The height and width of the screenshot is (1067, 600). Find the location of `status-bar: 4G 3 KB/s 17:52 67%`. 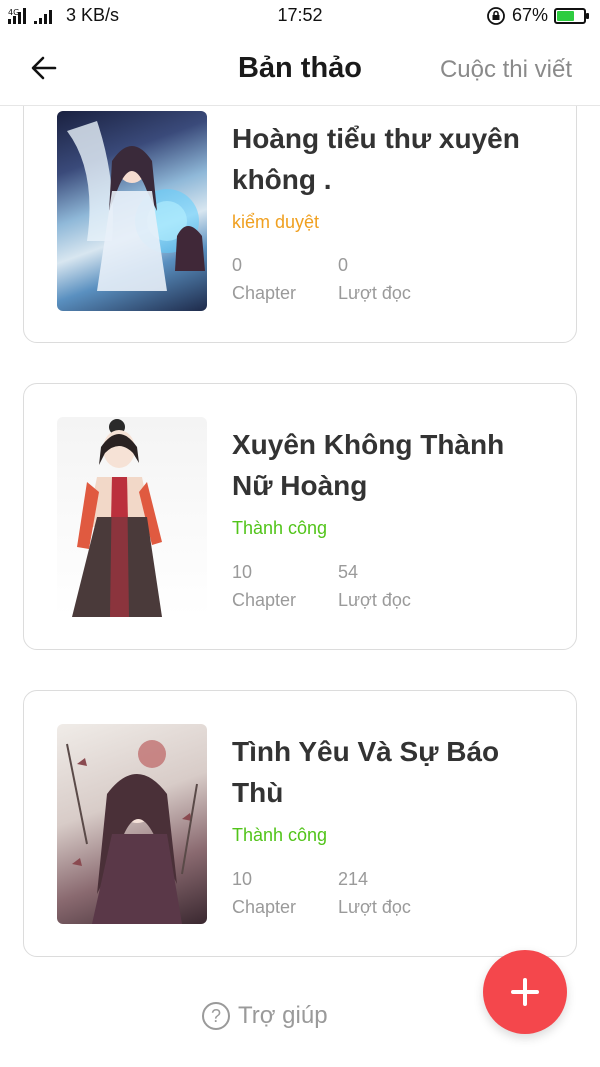

status-bar: 4G 3 KB/s 17:52 67% is located at coordinates (300, 16).